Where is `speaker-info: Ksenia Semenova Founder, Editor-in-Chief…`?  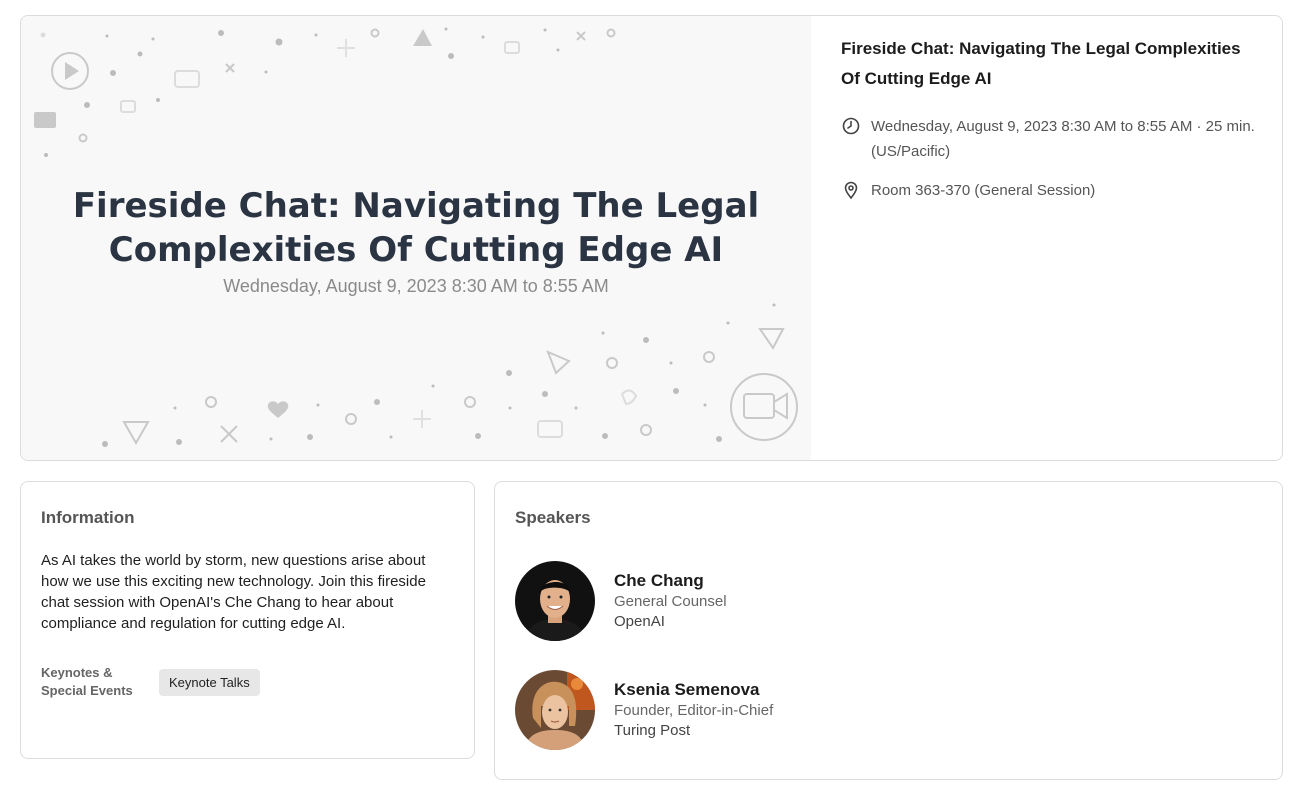 speaker-info: Ksenia Semenova Founder, Editor-in-Chief… is located at coordinates (693, 710).